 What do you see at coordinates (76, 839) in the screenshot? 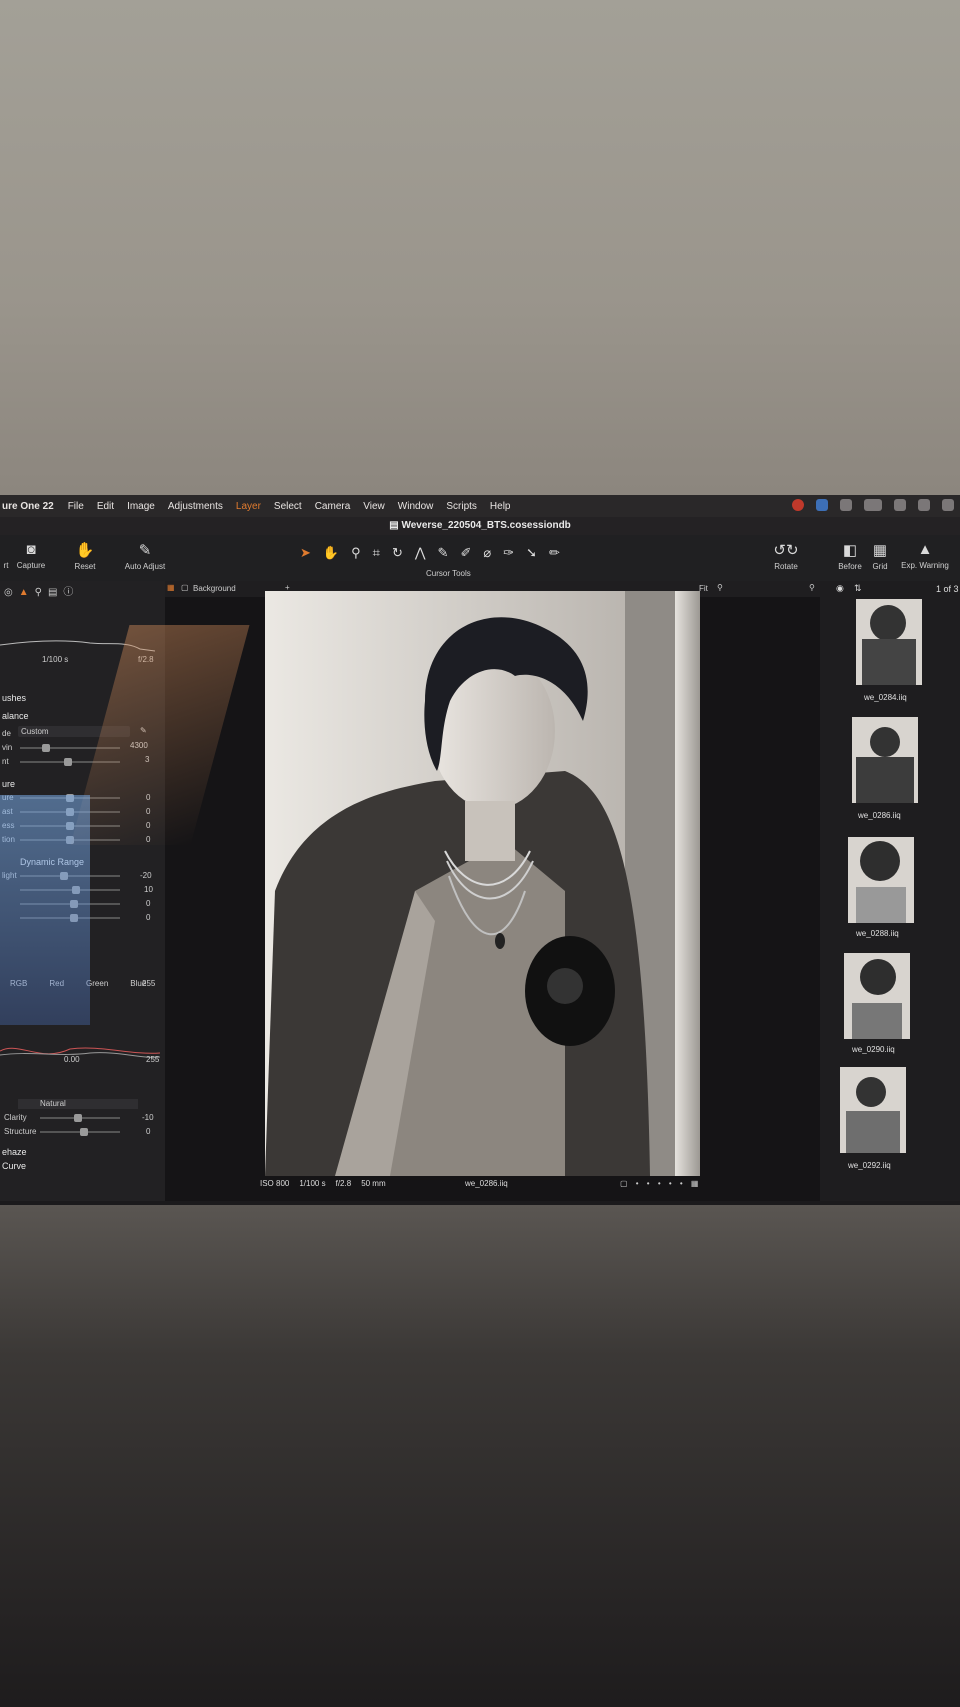
I see `saturation-row: tion 0` at bounding box center [76, 839].